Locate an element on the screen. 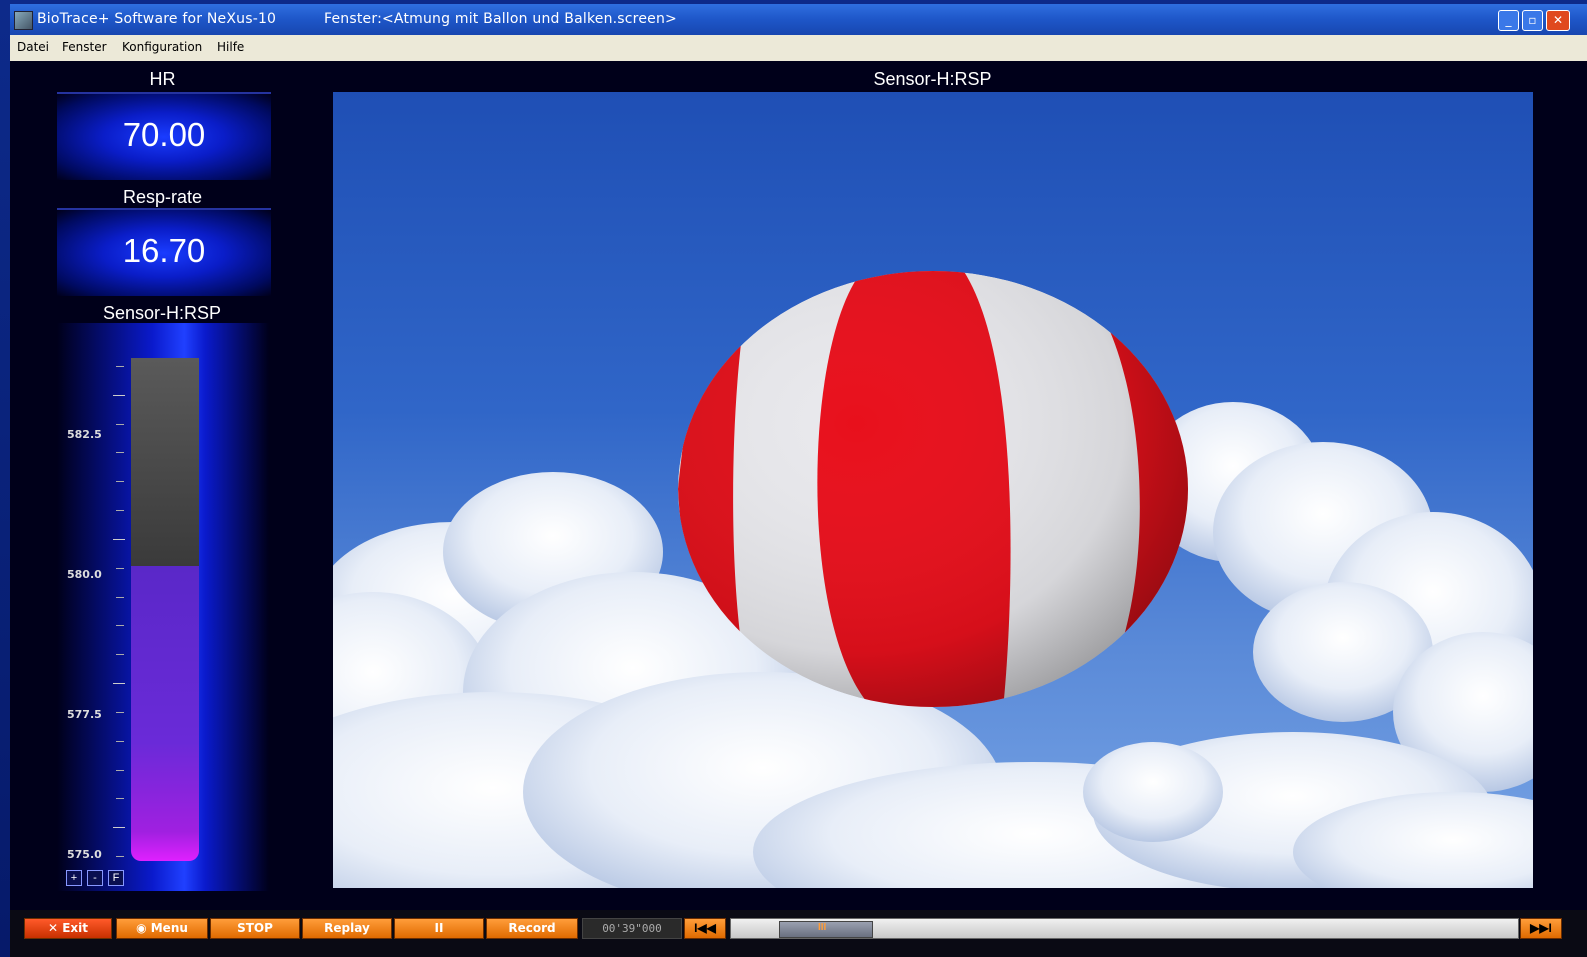 The height and width of the screenshot is (957, 1587). time-display: 00'39"000 is located at coordinates (632, 928).